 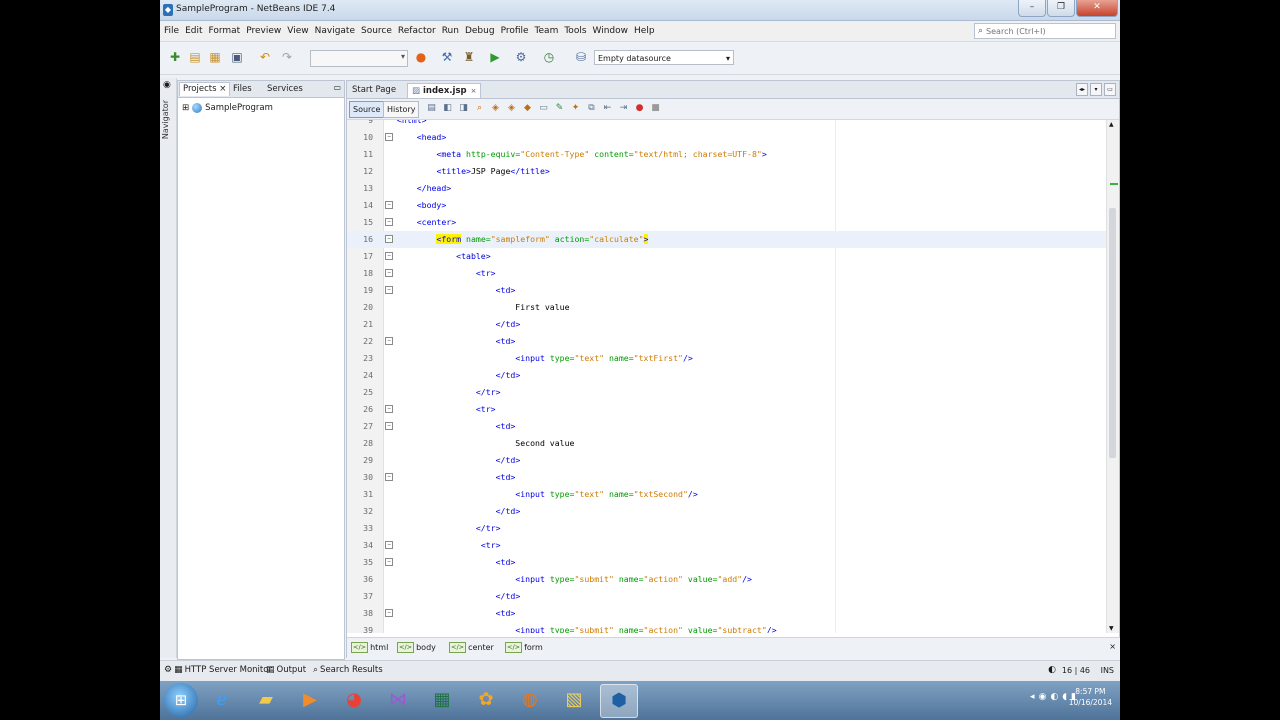 I want to click on code-line: 21 </td>, so click(x=727, y=324).